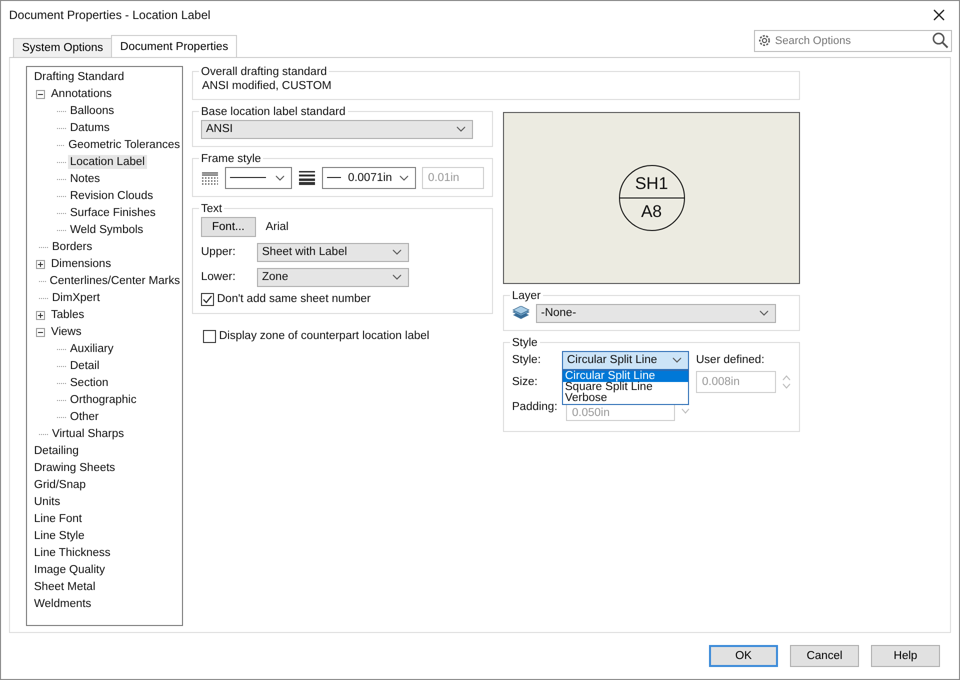 Image resolution: width=960 pixels, height=680 pixels. What do you see at coordinates (521, 313) in the screenshot?
I see `layers-icon` at bounding box center [521, 313].